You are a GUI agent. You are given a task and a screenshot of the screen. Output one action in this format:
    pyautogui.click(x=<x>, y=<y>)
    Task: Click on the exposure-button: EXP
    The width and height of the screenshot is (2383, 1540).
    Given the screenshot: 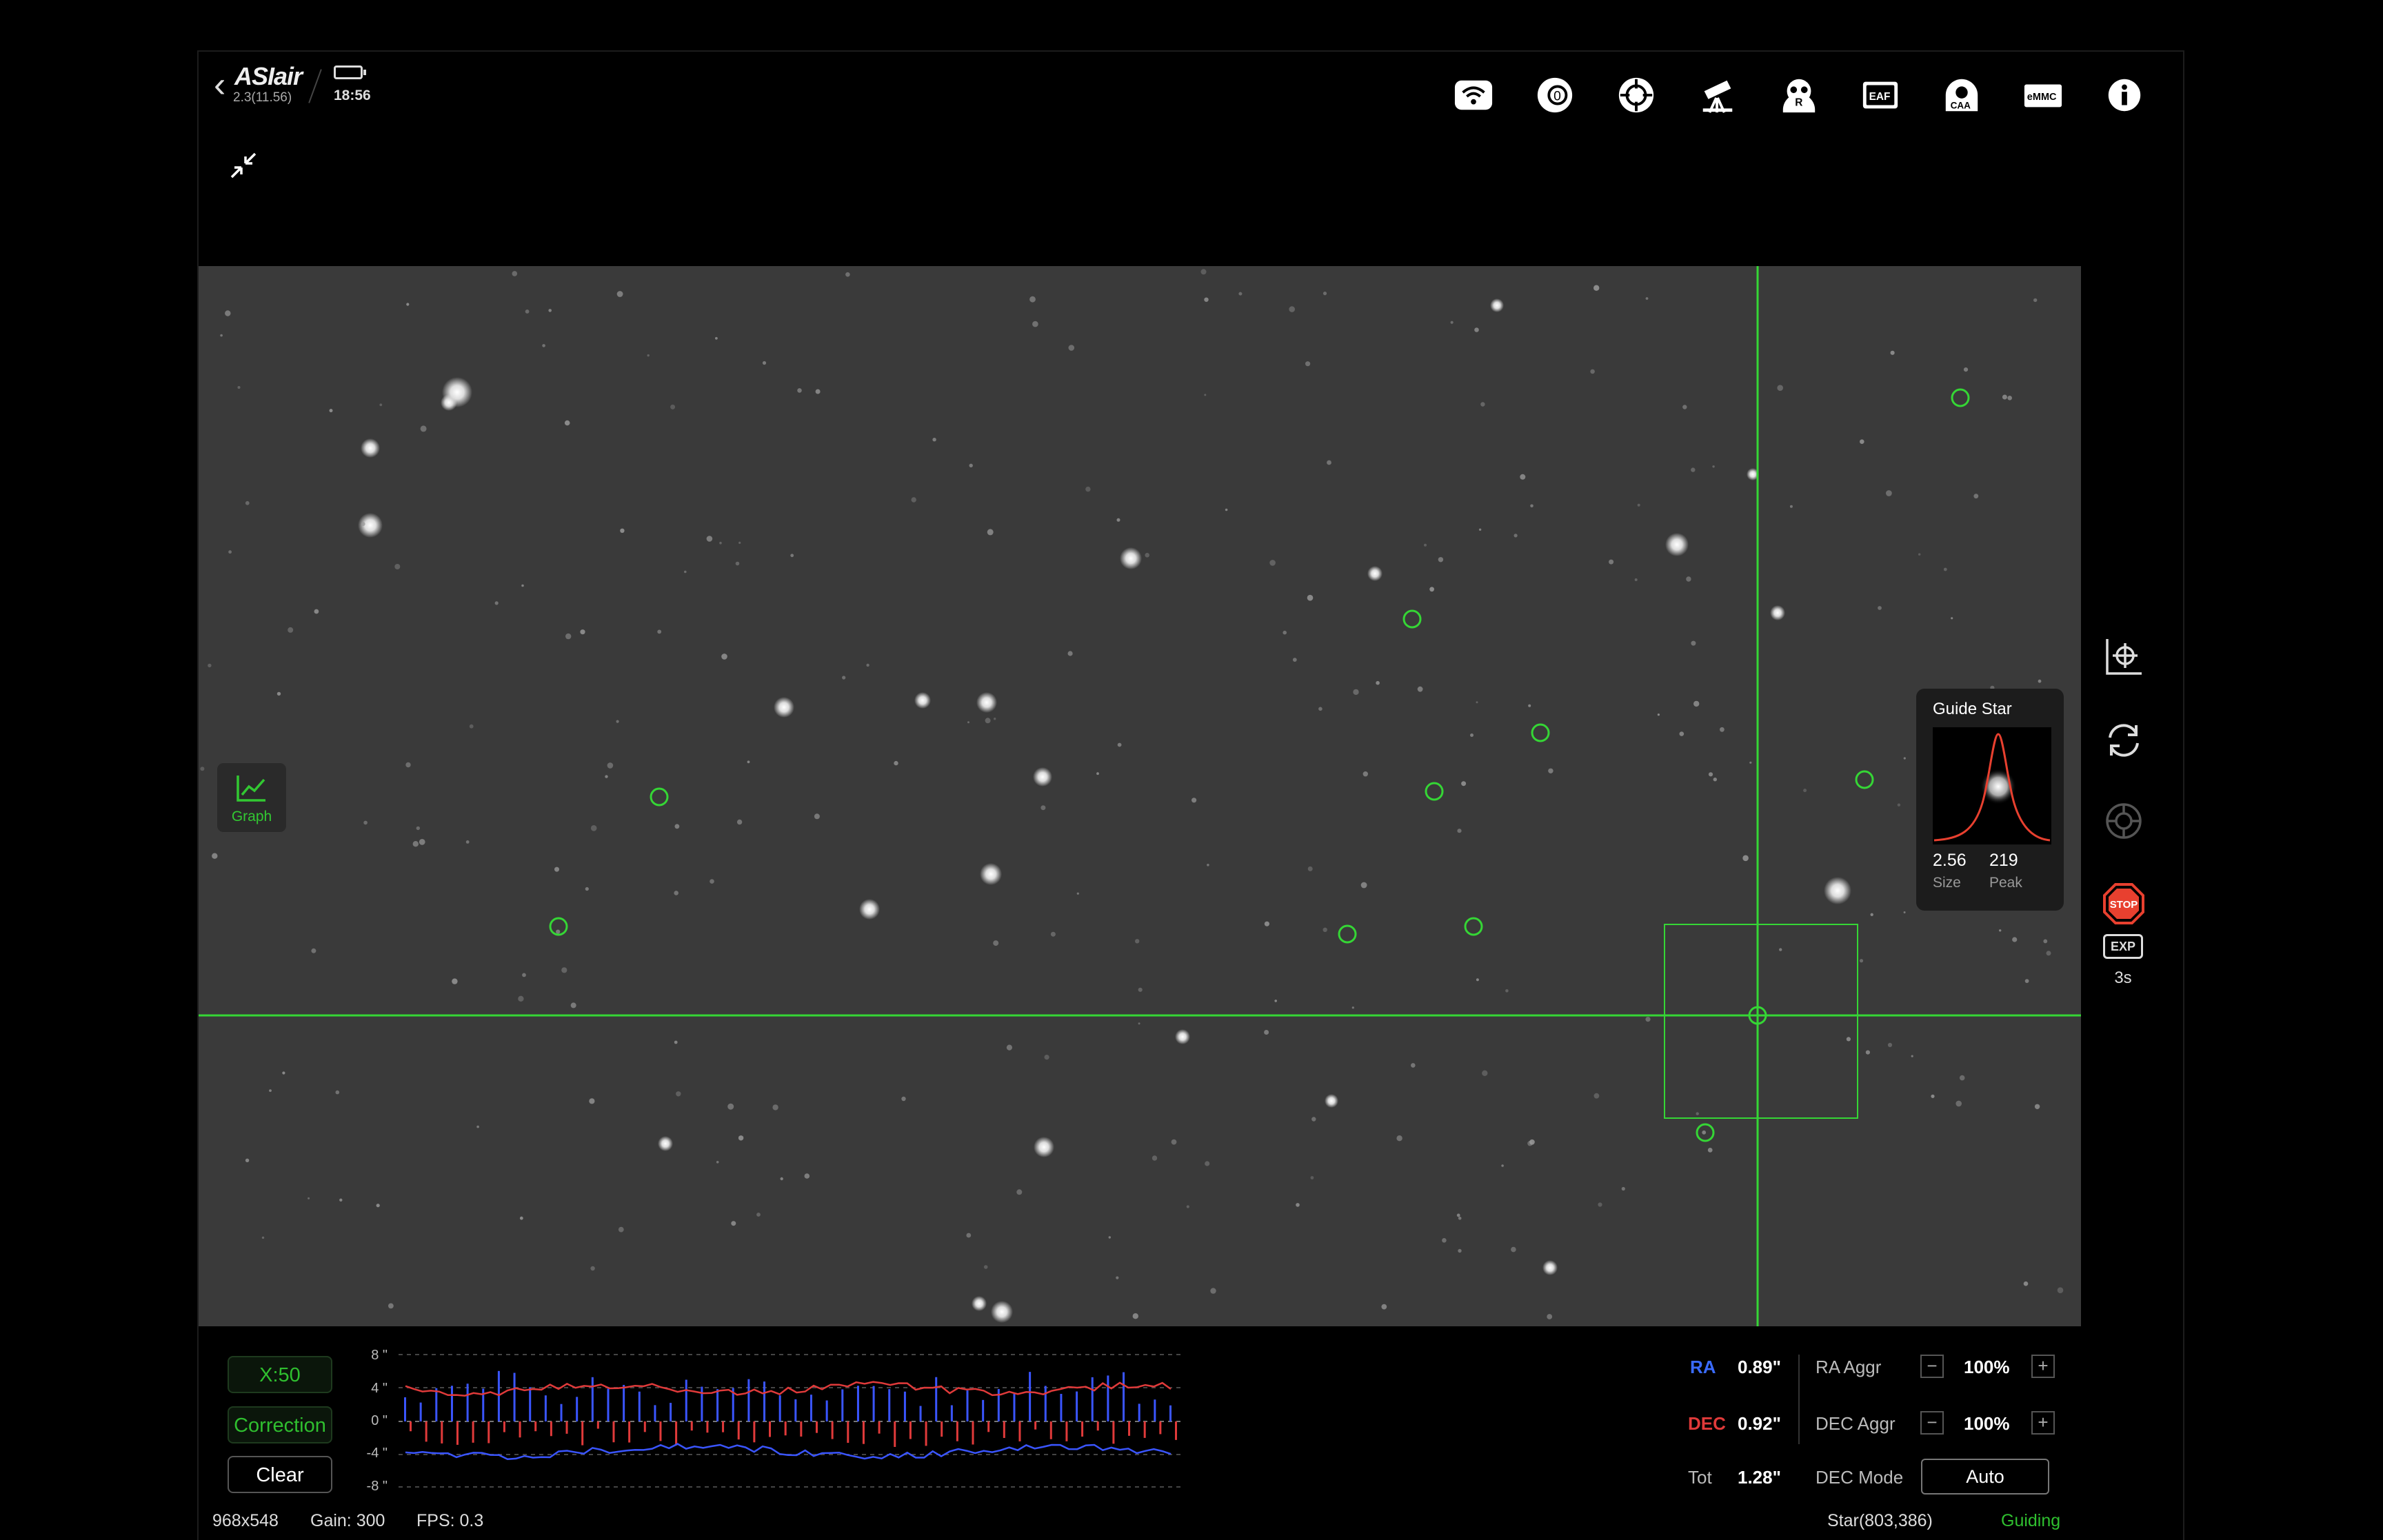 What is the action you would take?
    pyautogui.click(x=2123, y=947)
    